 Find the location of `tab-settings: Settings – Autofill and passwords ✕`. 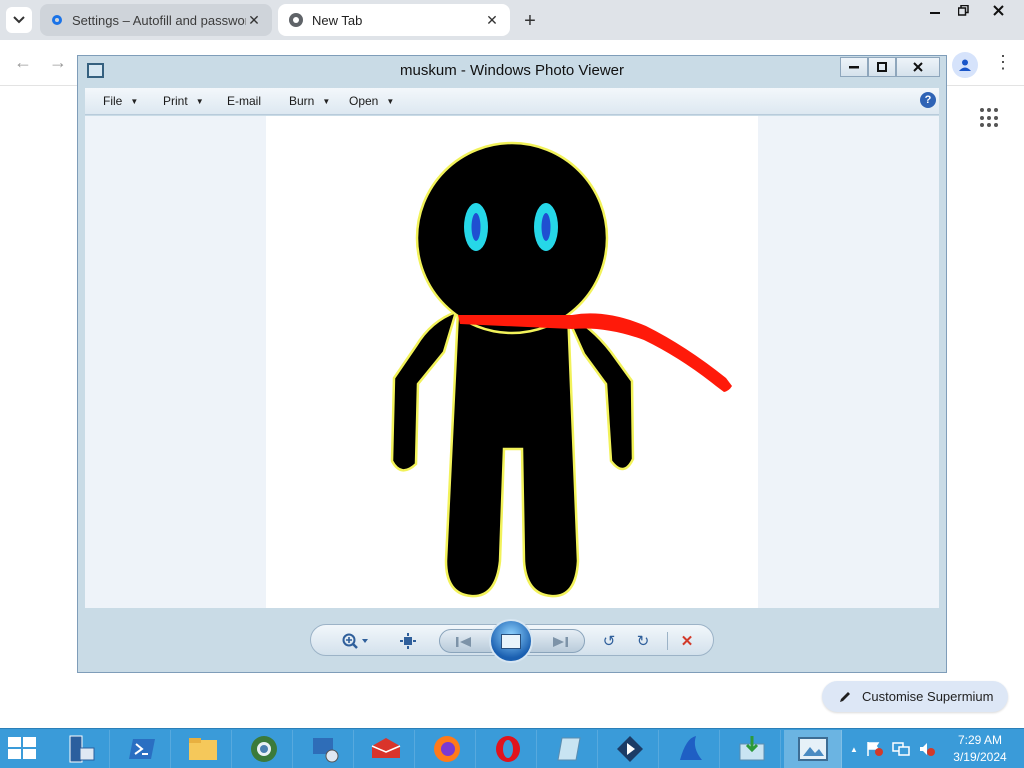

tab-settings: Settings – Autofill and passwords ✕ is located at coordinates (156, 20).